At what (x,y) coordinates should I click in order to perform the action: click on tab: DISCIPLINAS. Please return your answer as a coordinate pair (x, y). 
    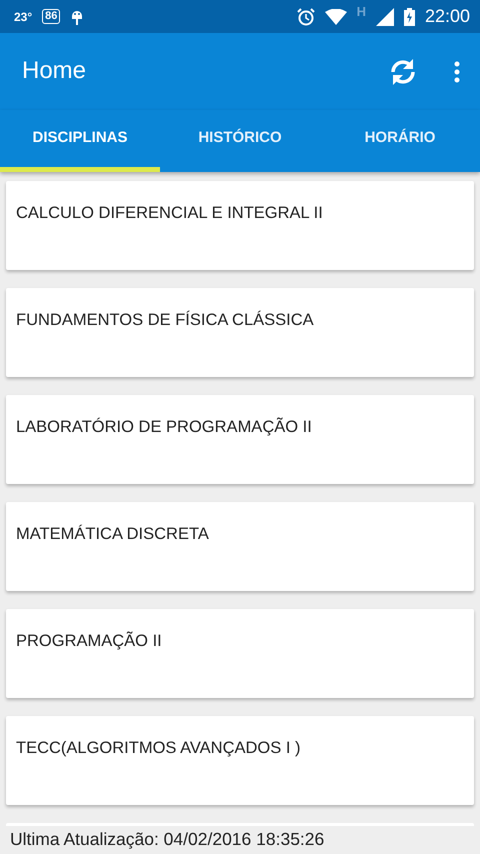
    Looking at the image, I should click on (80, 141).